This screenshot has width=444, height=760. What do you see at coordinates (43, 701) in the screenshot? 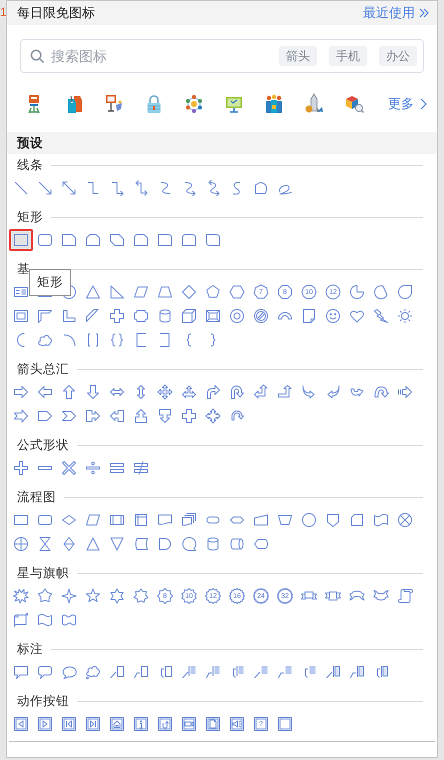
I see `group-title: 动作按钮` at bounding box center [43, 701].